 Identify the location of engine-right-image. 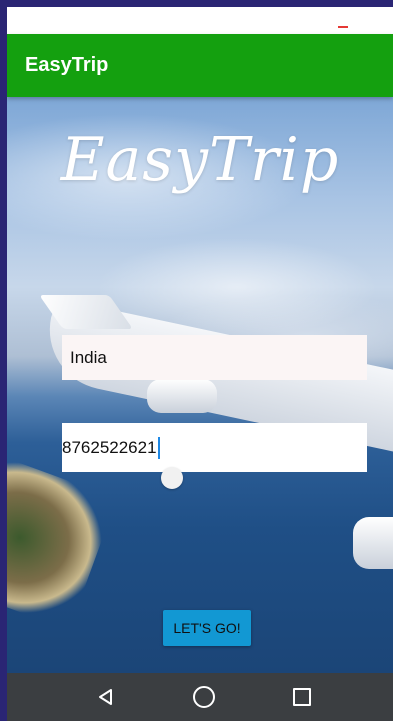
(373, 543).